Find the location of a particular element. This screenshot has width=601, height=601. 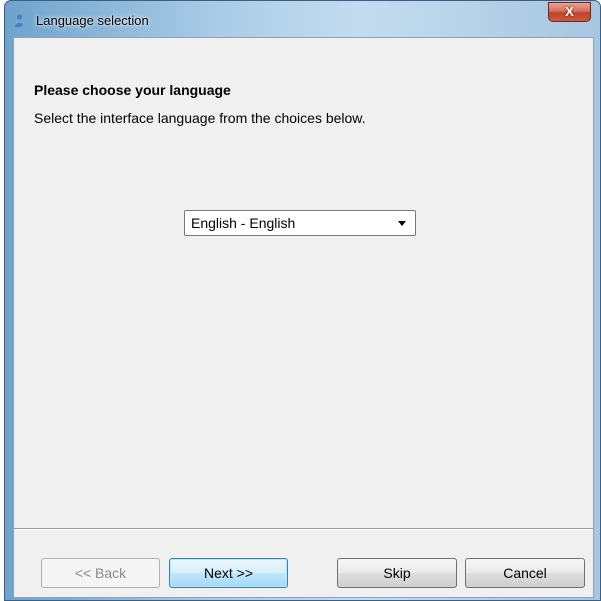

language-select: English - English is located at coordinates (300, 223).